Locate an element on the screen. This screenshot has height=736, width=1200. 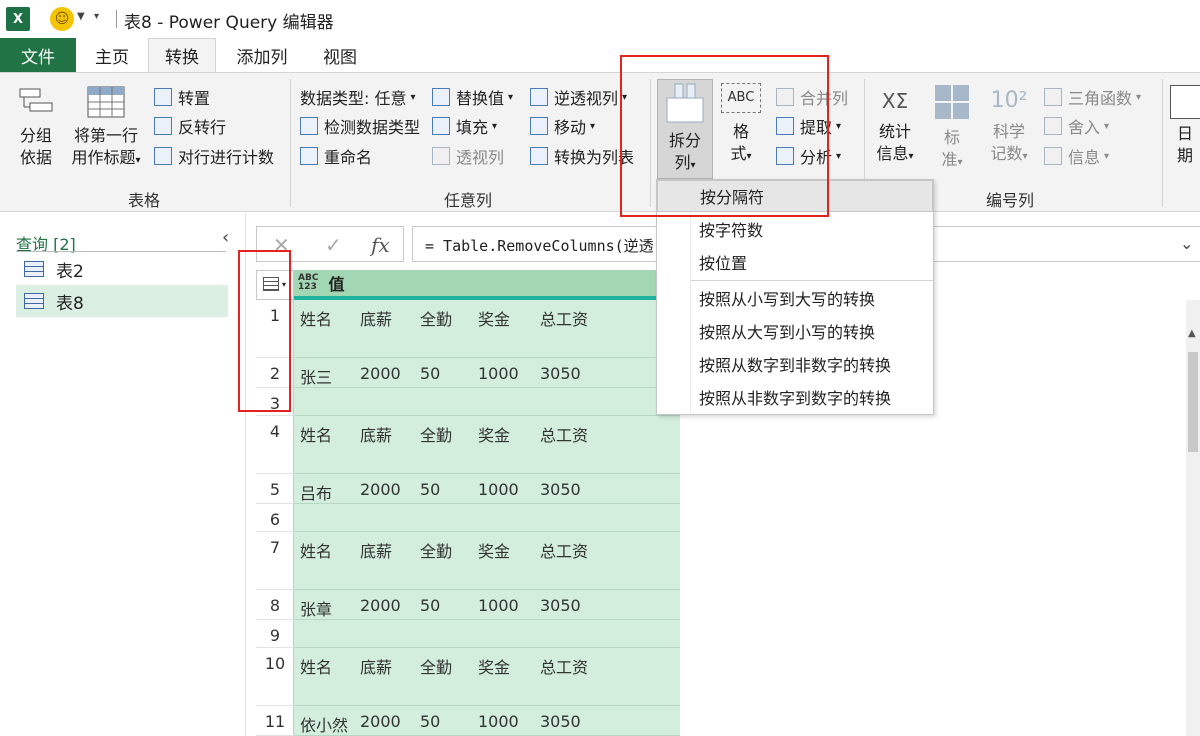
date-button: 日 期 is located at coordinates (1185, 126).